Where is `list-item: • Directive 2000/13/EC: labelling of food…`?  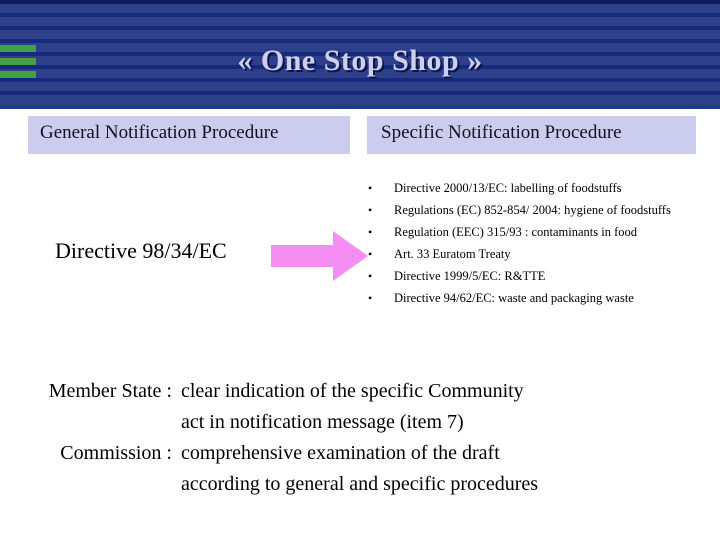 list-item: • Directive 2000/13/EC: labelling of food… is located at coordinates (532, 188).